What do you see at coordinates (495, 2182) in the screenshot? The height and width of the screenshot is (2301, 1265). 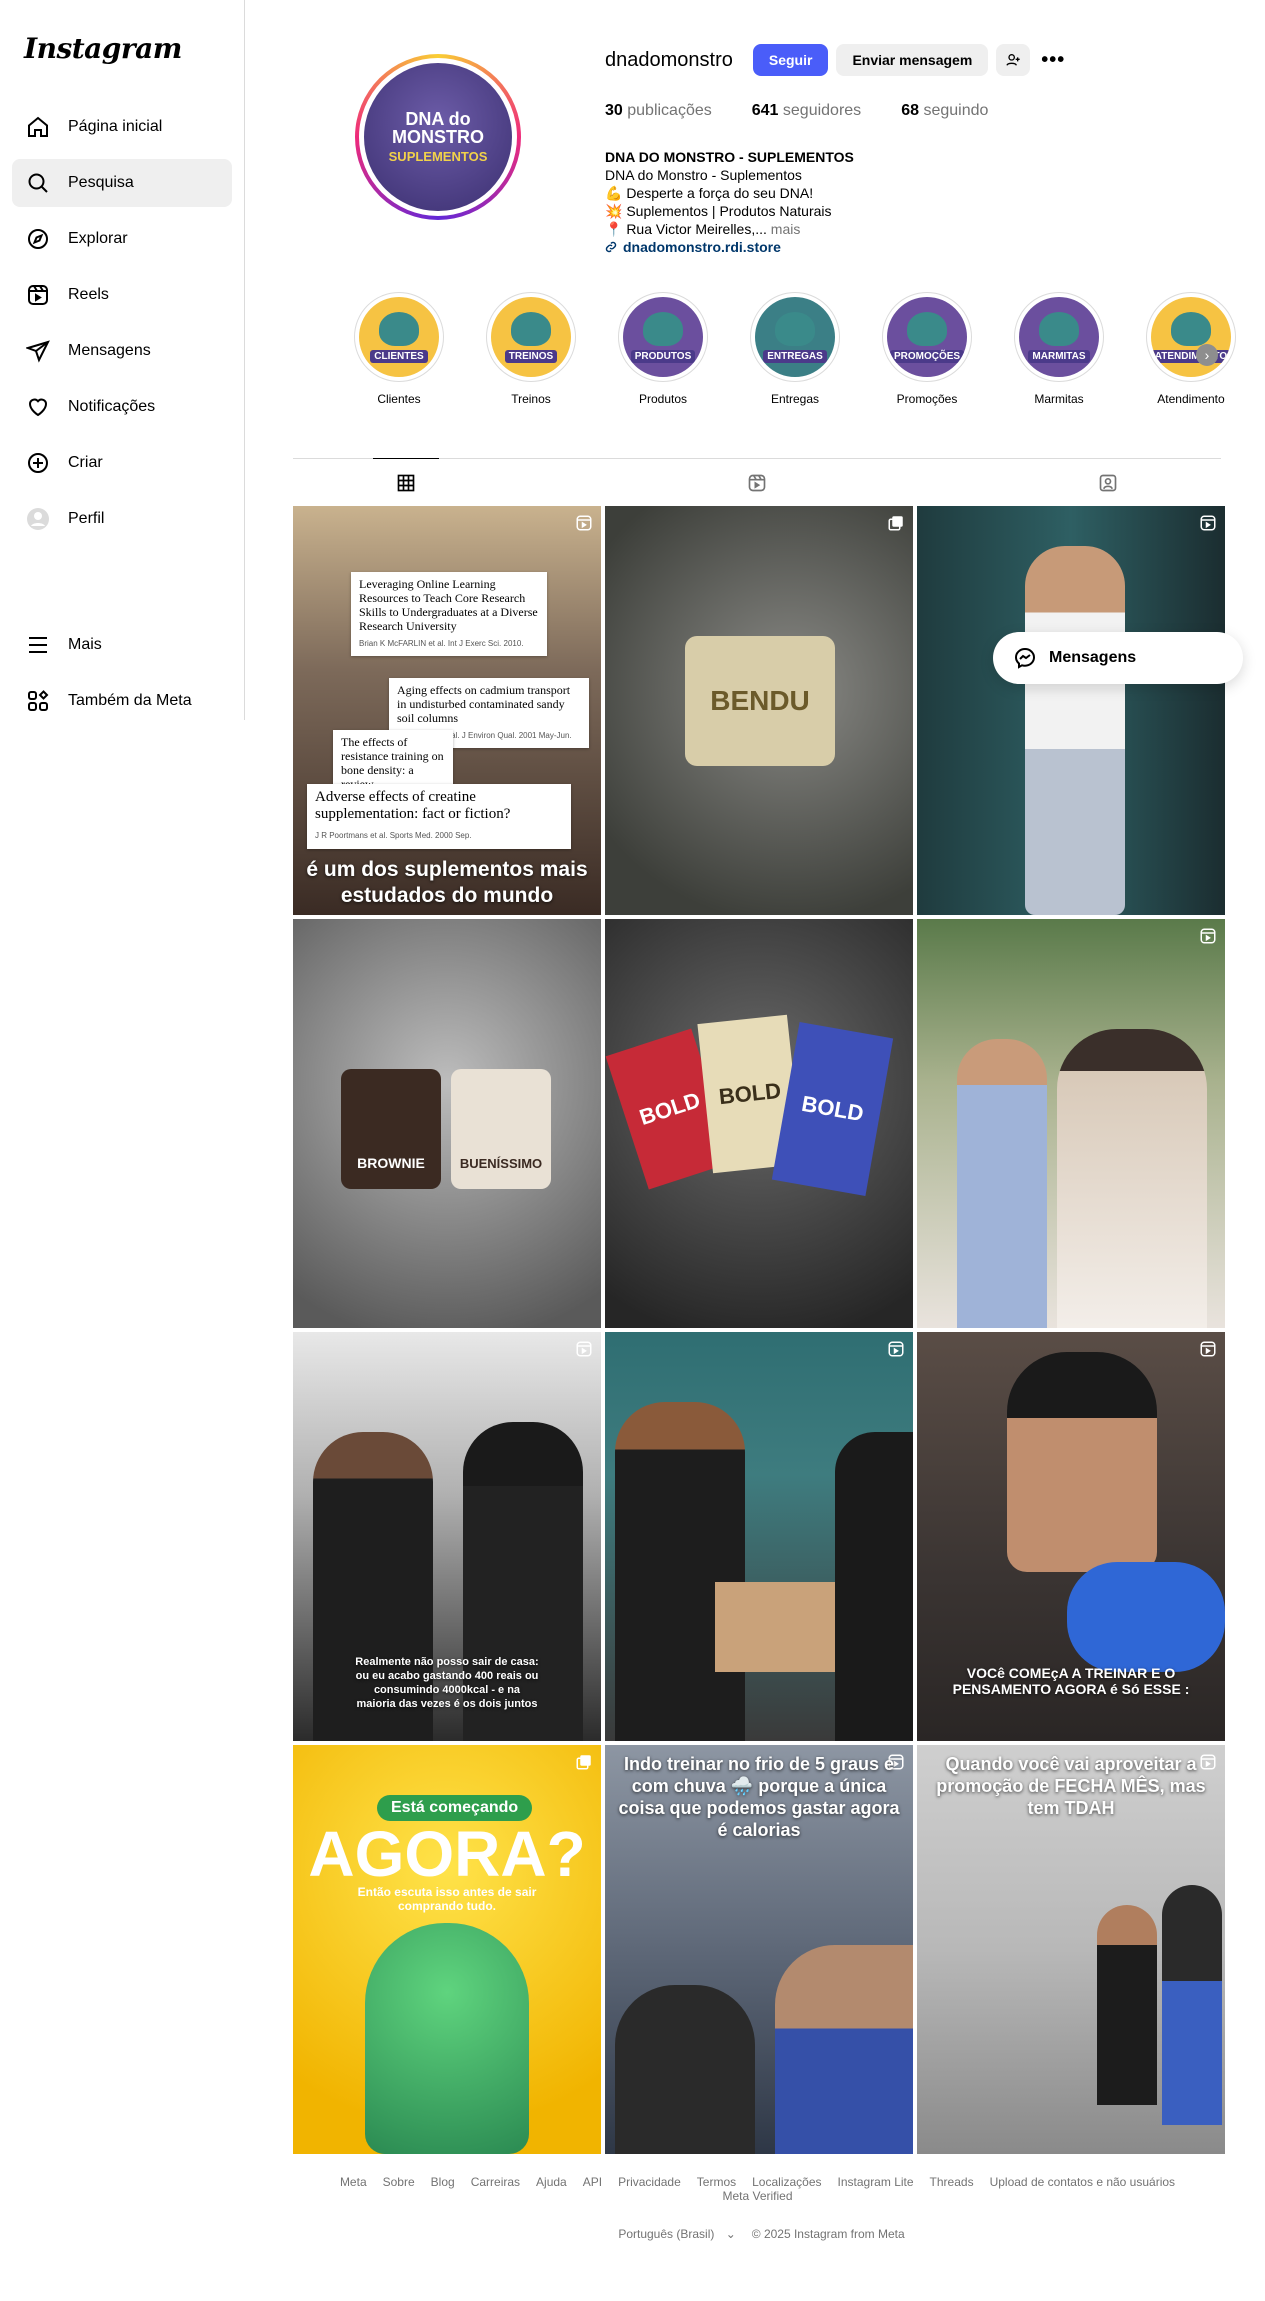 I see `footer-link: Carreiras` at bounding box center [495, 2182].